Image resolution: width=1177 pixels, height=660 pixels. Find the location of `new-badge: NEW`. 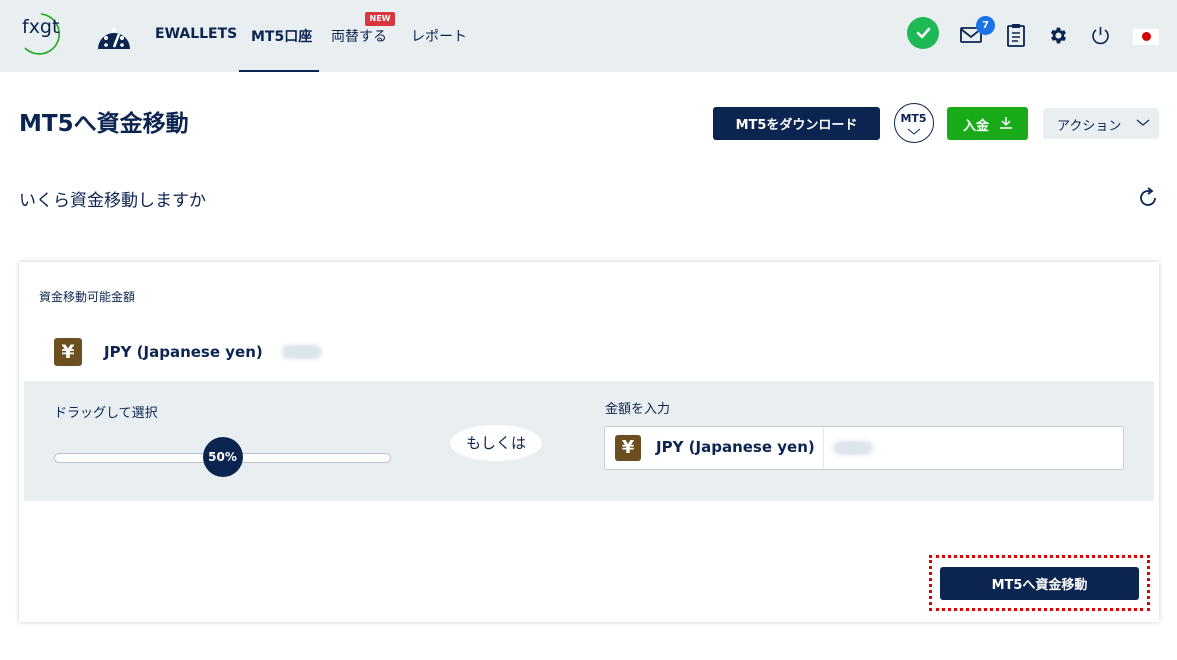

new-badge: NEW is located at coordinates (380, 19).